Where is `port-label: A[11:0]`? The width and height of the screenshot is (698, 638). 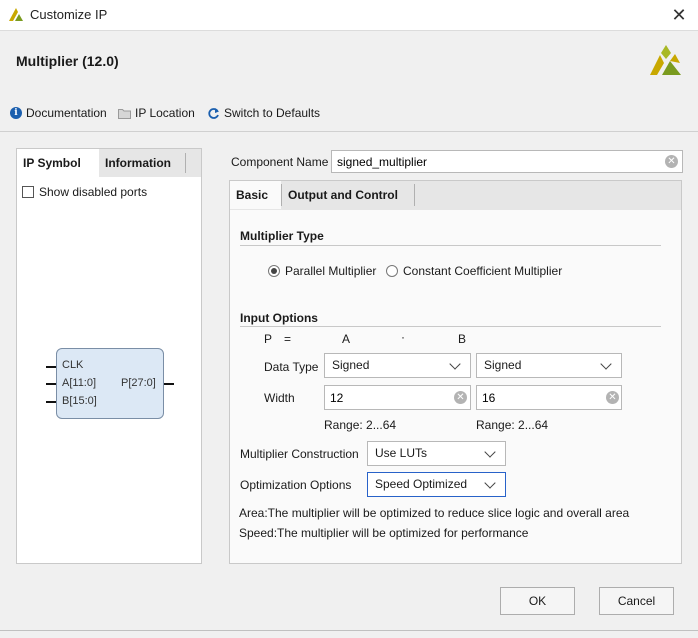
port-label: A[11:0] is located at coordinates (79, 383).